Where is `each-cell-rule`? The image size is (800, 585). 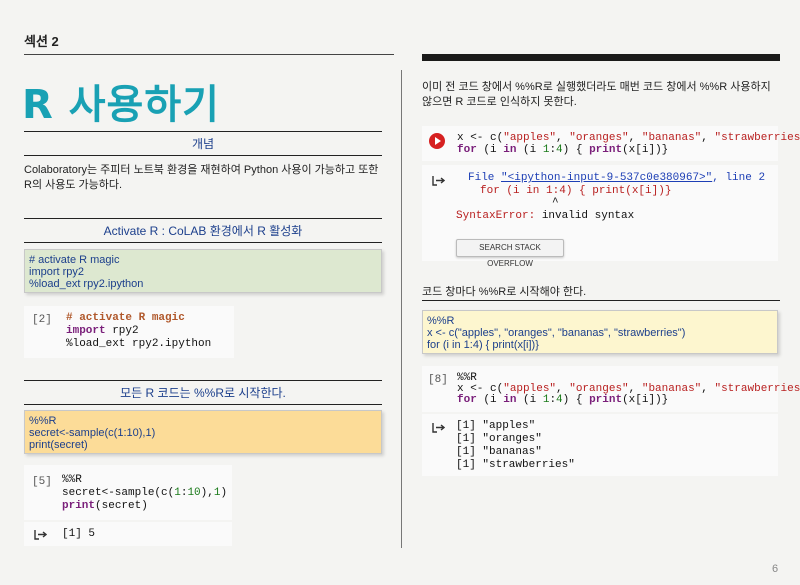
each-cell-rule is located at coordinates (601, 300).